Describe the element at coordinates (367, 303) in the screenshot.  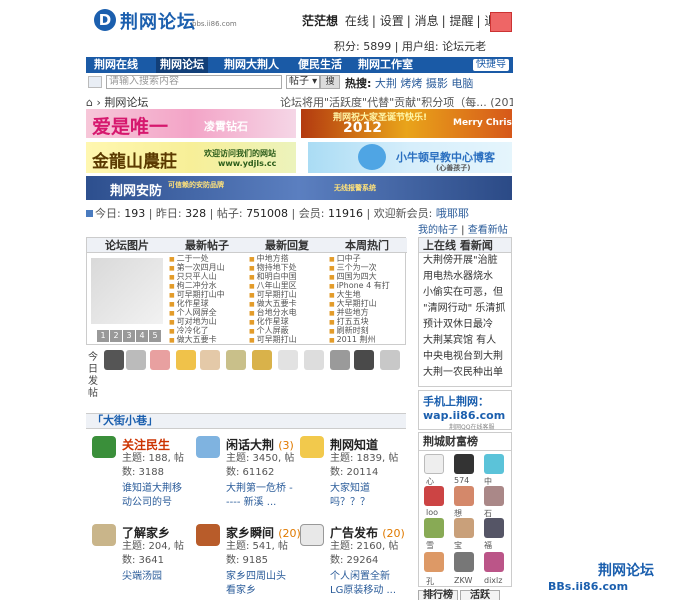
I see `list-item: 大早期打山` at that location.